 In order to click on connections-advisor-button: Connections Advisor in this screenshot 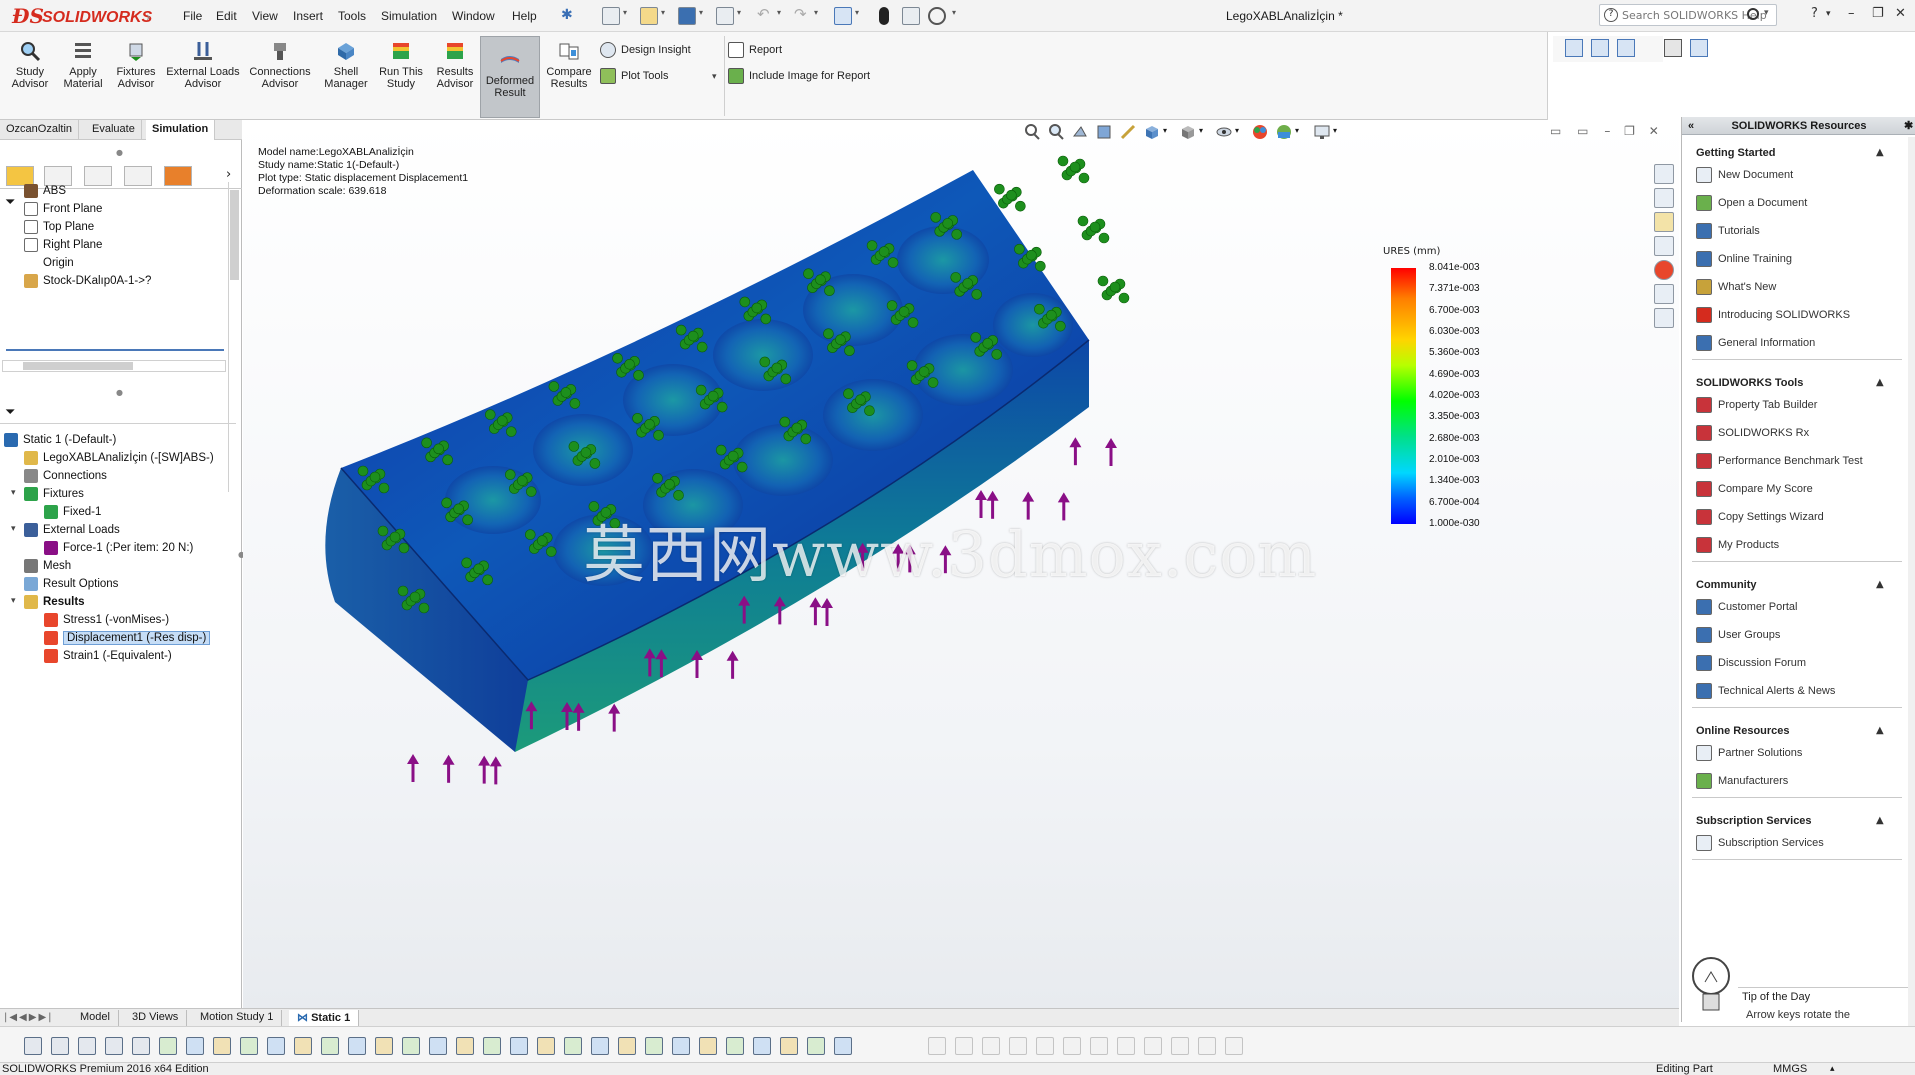, I will do `click(280, 78)`.